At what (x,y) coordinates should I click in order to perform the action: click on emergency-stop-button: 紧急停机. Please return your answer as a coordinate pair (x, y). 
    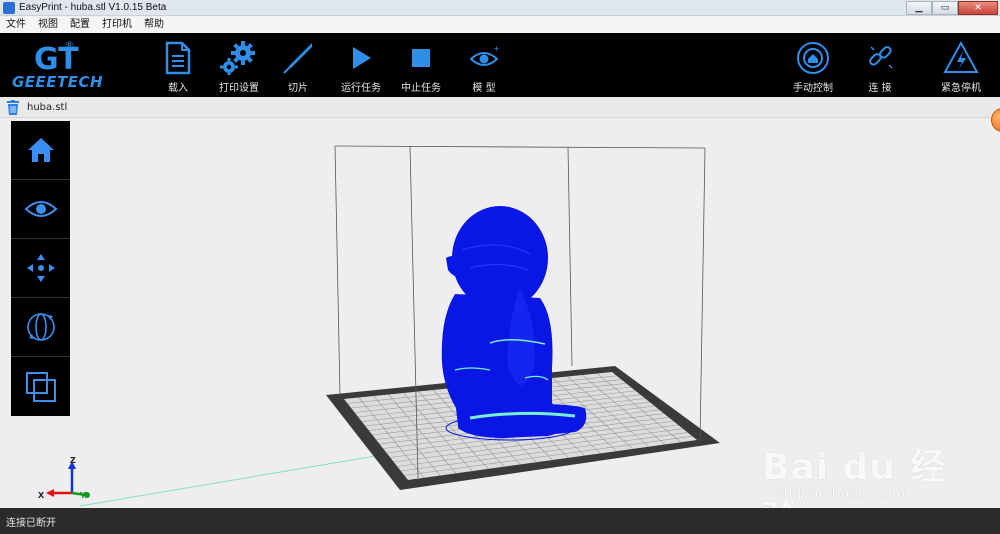
    Looking at the image, I should click on (961, 65).